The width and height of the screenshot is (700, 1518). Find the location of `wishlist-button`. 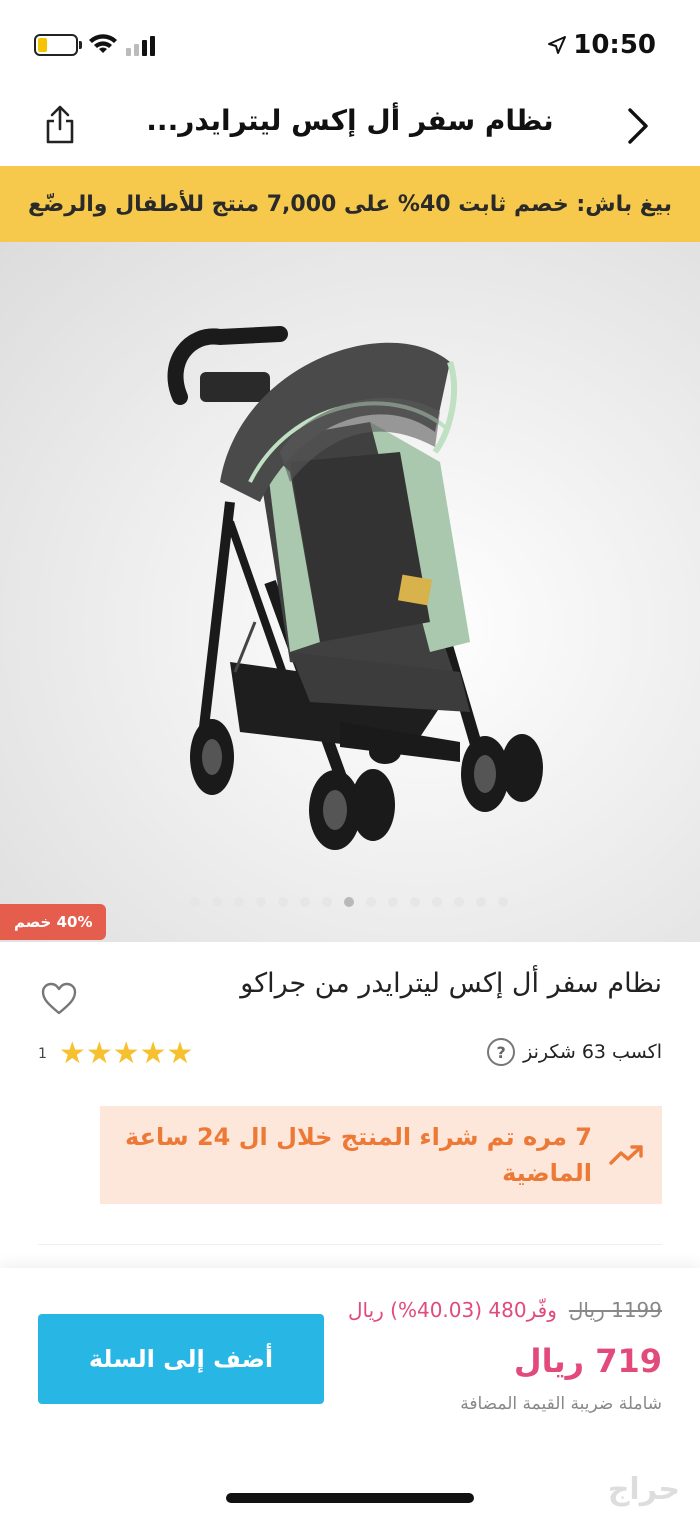

wishlist-button is located at coordinates (59, 1000).